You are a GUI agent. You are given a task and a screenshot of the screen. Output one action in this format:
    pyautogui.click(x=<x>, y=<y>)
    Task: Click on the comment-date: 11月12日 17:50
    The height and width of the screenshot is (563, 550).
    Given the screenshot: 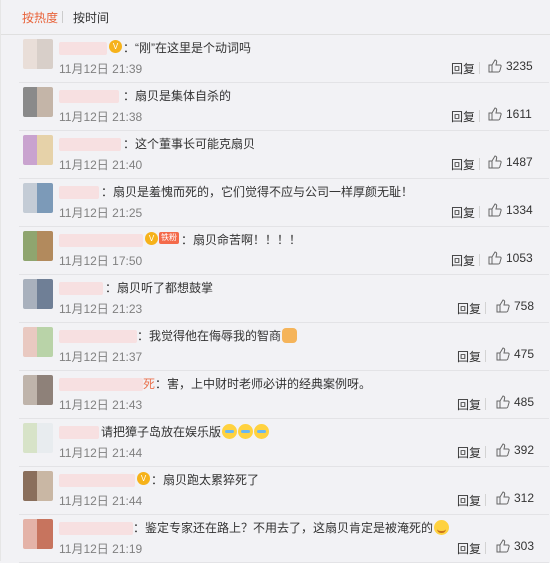 What is the action you would take?
    pyautogui.click(x=101, y=261)
    